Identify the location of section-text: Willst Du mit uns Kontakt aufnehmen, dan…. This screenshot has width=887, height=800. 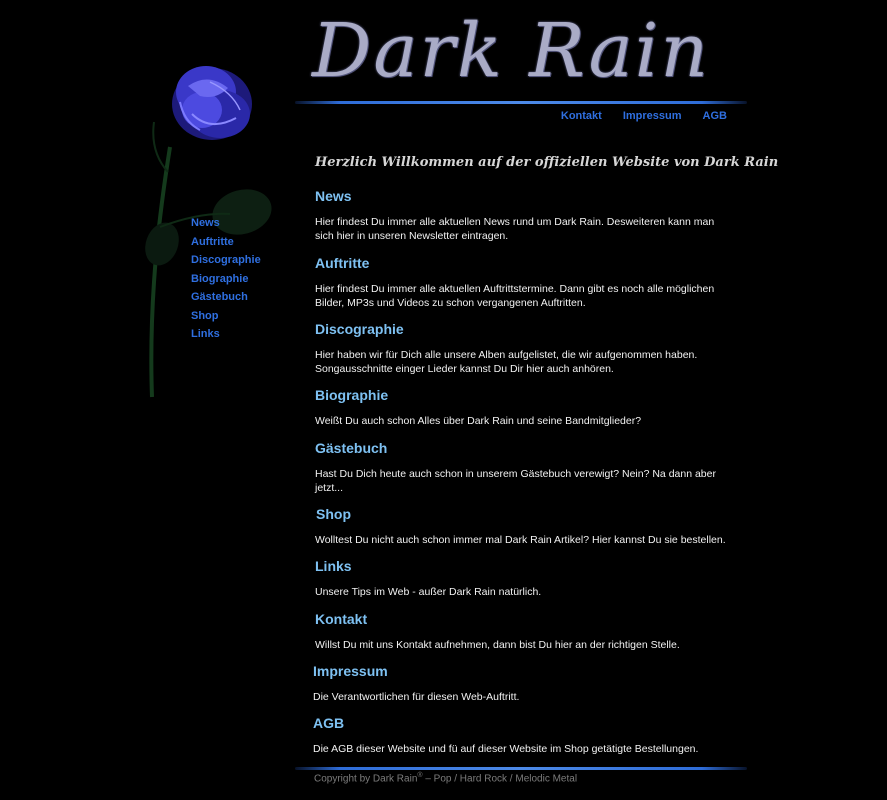
(497, 645).